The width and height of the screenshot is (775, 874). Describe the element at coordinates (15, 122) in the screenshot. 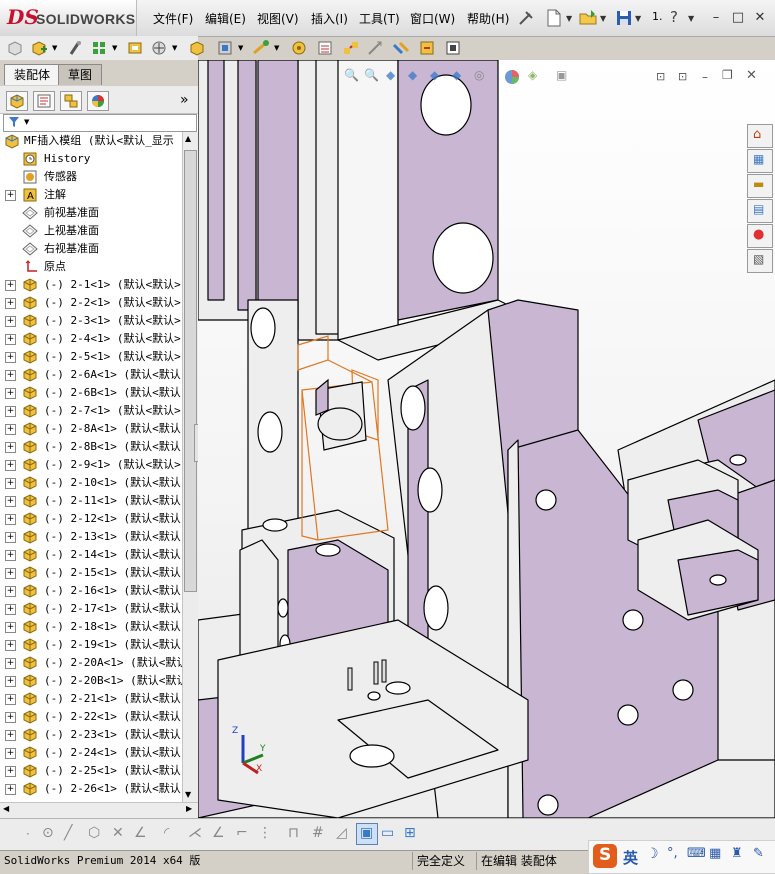

I see `filter-funnel-icon` at that location.